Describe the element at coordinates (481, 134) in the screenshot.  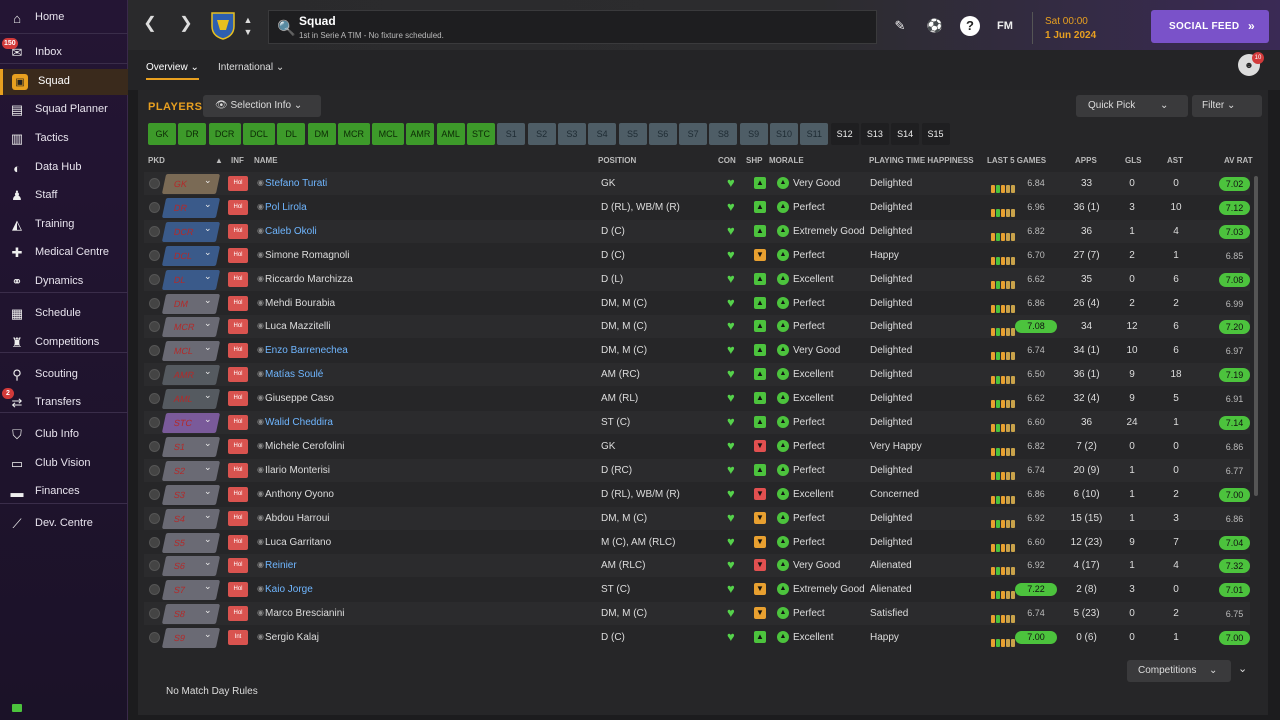
I see `position-chip: STC` at that location.